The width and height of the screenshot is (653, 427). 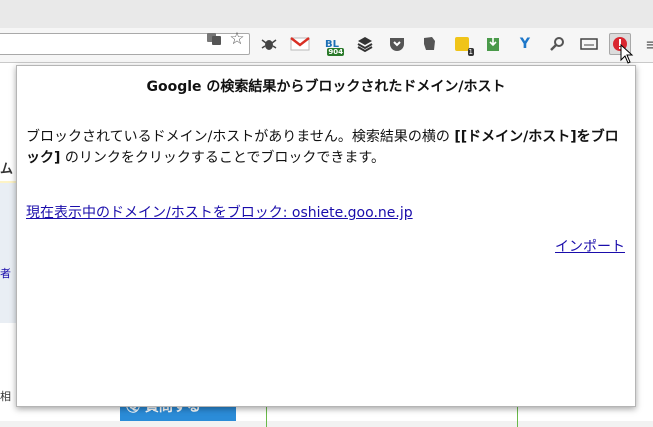 I want to click on browser-toolbar: ☆ BL 904 1 Y ≡, so click(x=326, y=45).